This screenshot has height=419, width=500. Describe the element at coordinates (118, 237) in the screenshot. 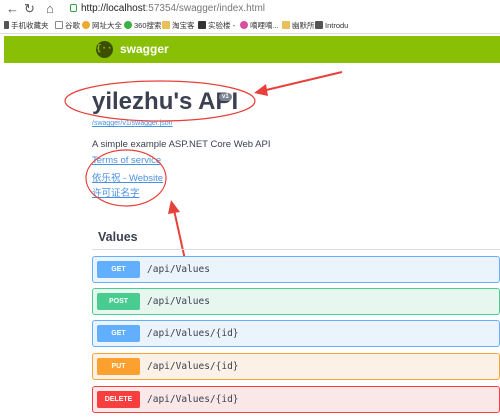

I see `tag-values-header: Values` at that location.